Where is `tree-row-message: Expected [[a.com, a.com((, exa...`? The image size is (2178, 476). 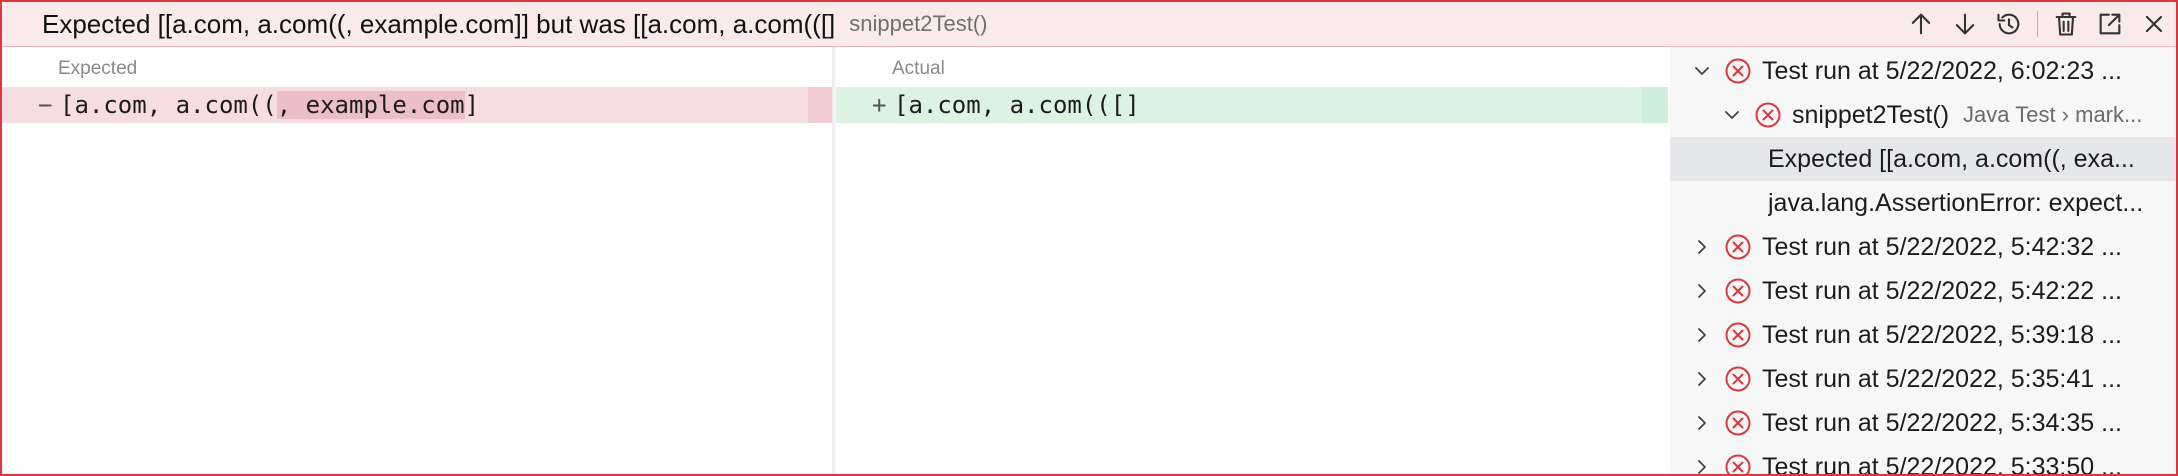 tree-row-message: Expected [[a.com, a.com((, exa... is located at coordinates (1923, 159).